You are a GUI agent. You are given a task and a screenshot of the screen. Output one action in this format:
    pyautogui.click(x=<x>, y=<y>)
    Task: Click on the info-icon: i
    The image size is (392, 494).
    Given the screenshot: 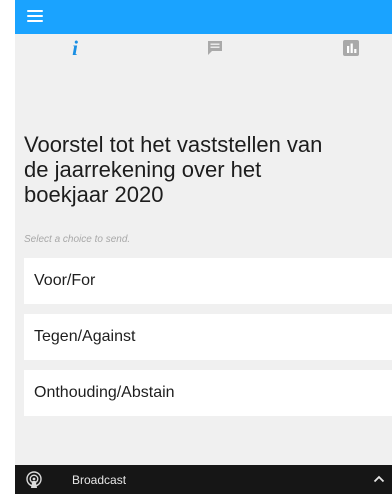 What is the action you would take?
    pyautogui.click(x=75, y=47)
    